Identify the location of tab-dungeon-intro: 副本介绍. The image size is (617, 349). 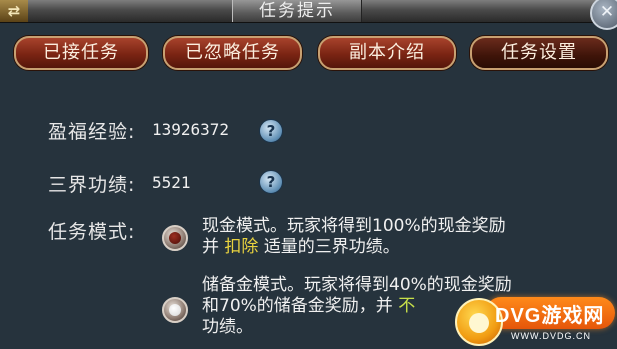
(387, 53).